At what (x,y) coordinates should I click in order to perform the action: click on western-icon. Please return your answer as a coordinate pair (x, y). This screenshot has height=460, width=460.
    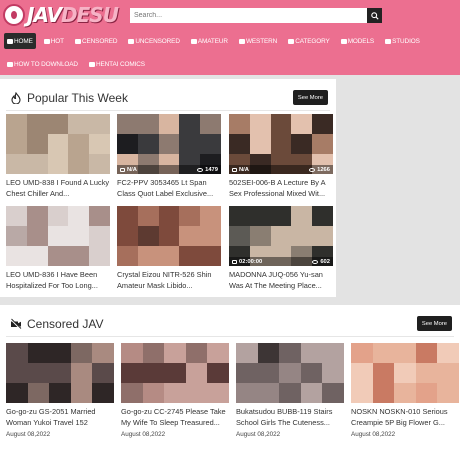
    Looking at the image, I should click on (241, 41).